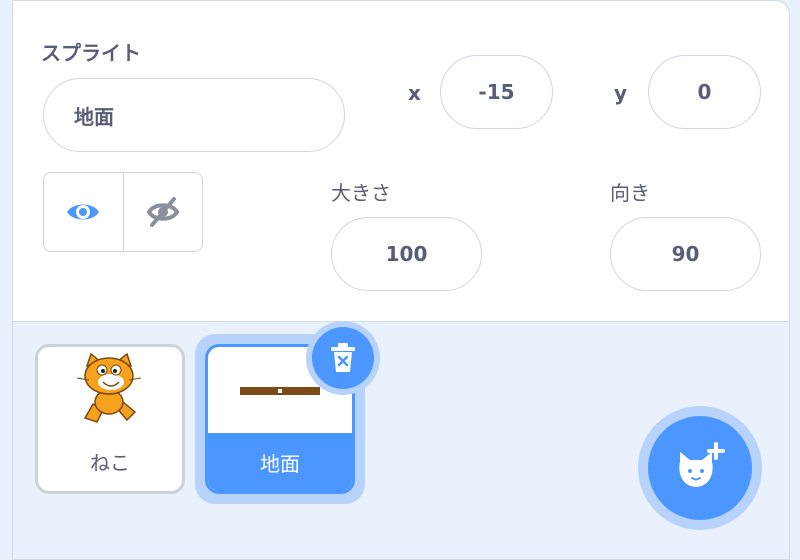 Image resolution: width=800 pixels, height=560 pixels. Describe the element at coordinates (361, 193) in the screenshot. I see `size-label: 大きさ` at that location.